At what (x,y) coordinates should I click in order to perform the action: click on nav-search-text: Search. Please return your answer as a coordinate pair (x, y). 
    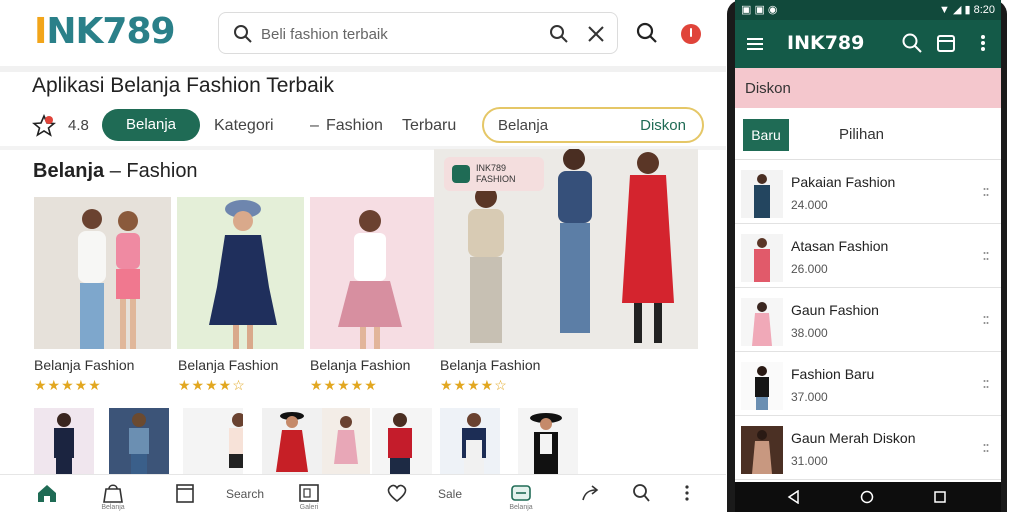
    Looking at the image, I should click on (245, 494).